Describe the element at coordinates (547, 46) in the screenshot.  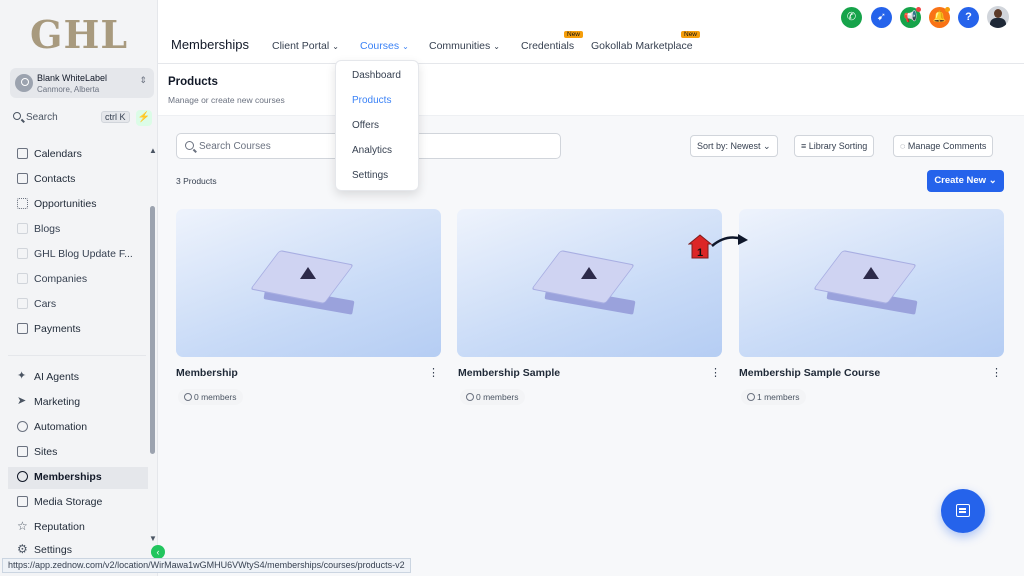
I see `tab-credentials: Credentials` at that location.